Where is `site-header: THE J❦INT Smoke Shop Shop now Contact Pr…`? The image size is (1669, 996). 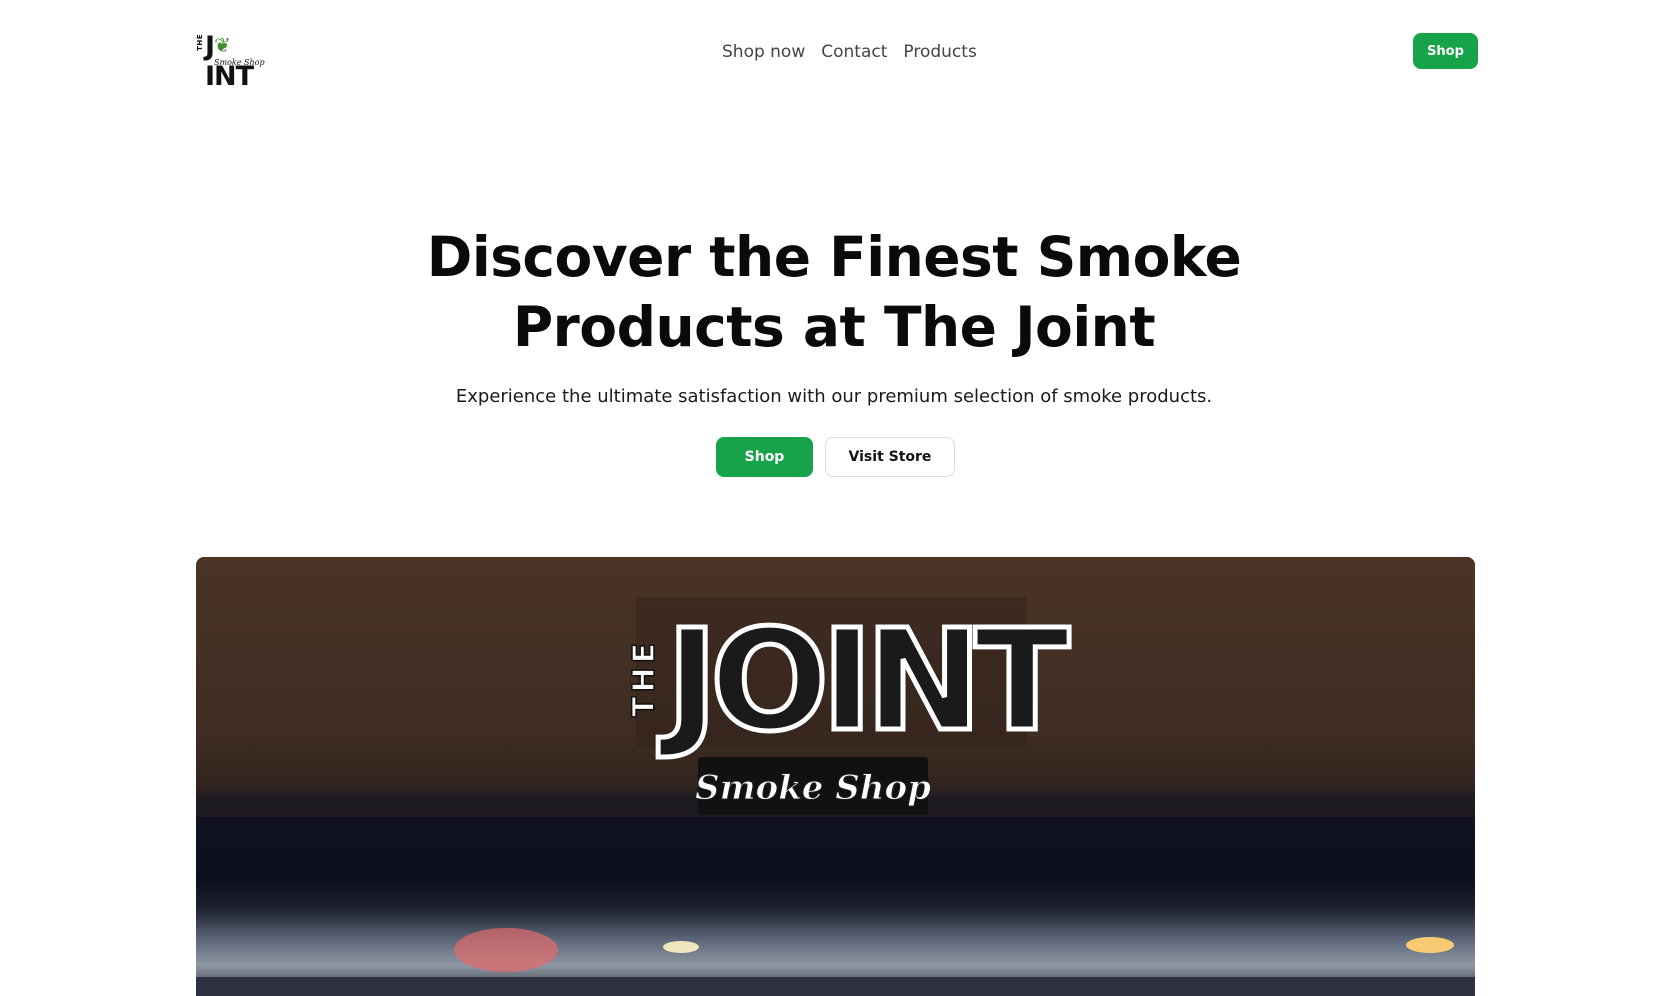
site-header: THE J❦INT Smoke Shop Shop now Contact Pr… is located at coordinates (834, 51).